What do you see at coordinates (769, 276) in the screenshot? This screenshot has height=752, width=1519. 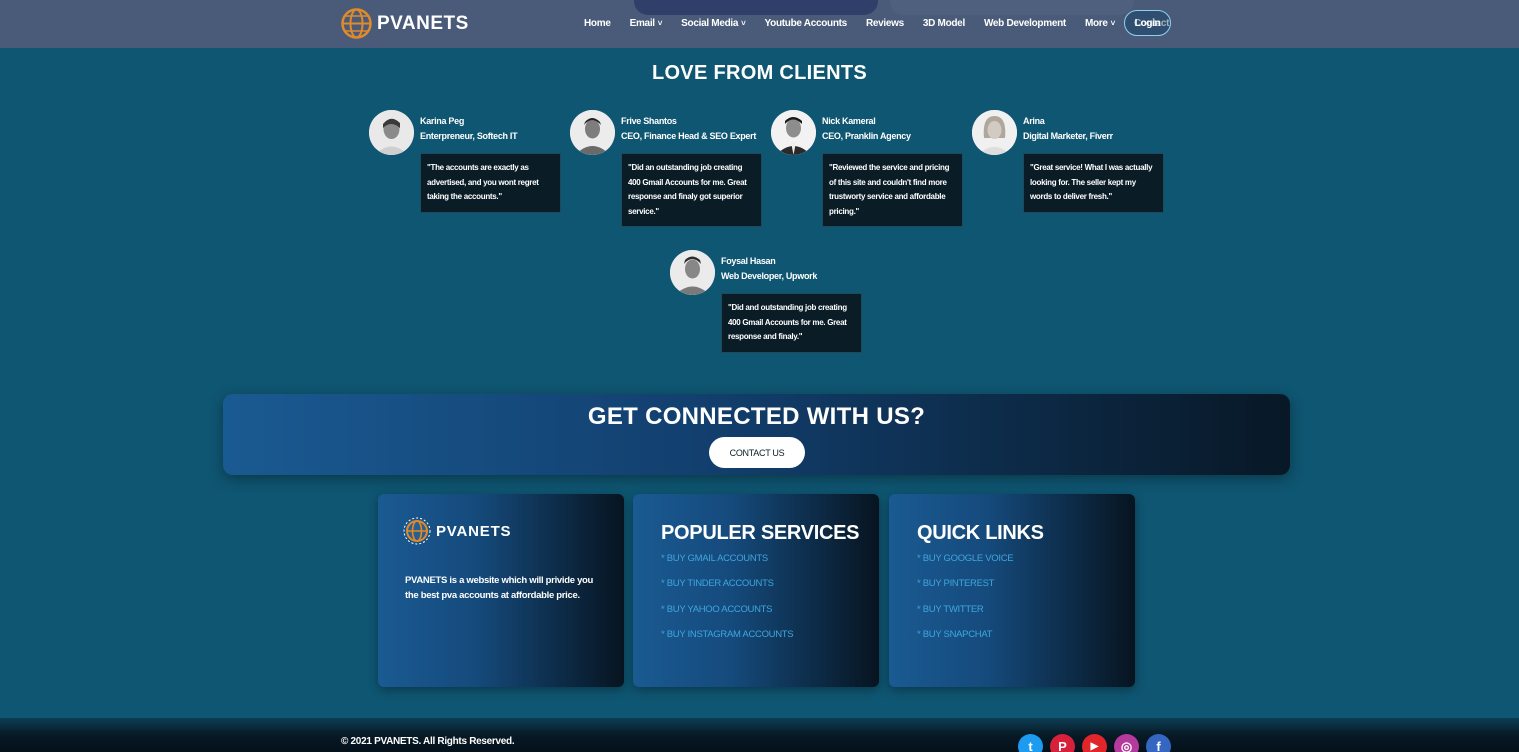 I see `testimonial-role: Web Developer, Upwork` at bounding box center [769, 276].